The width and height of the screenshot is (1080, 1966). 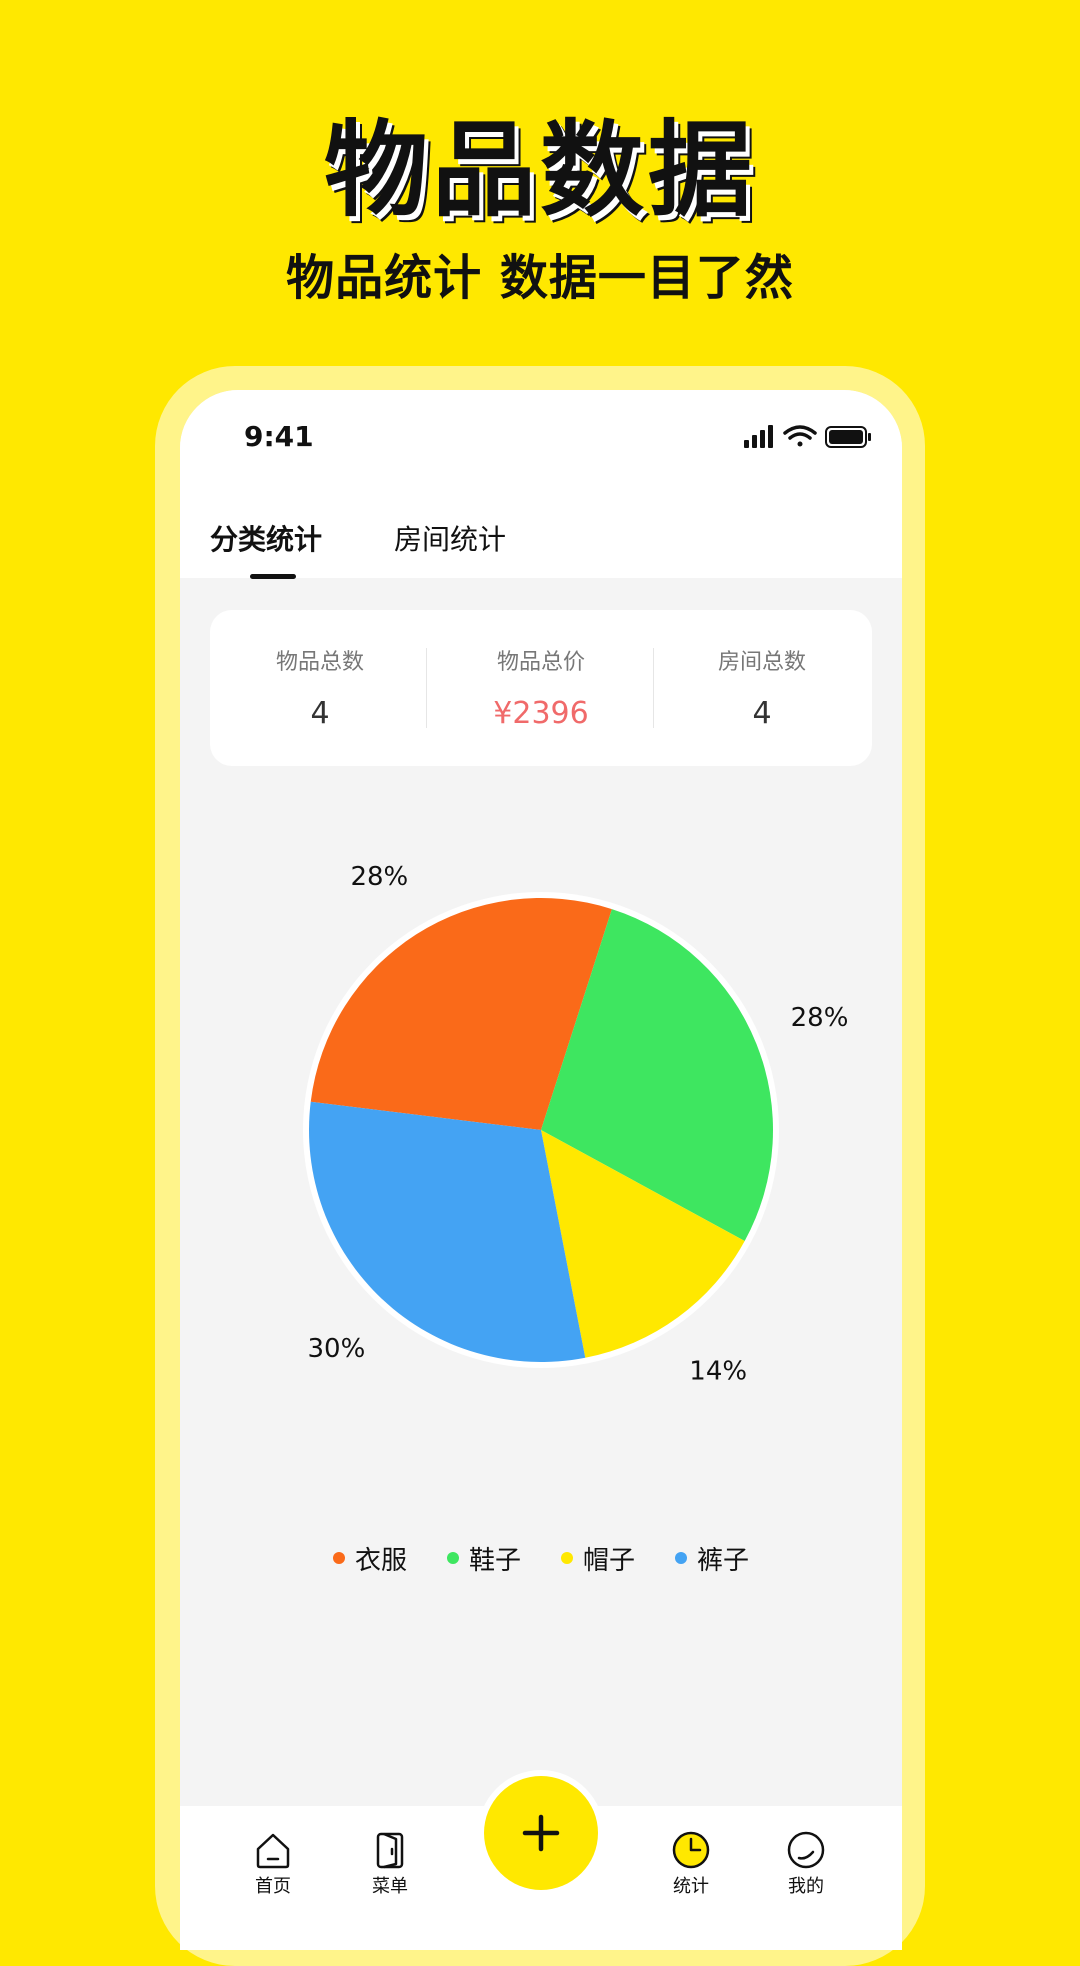 I want to click on pie-chart: 28% 28% 14% 30%, so click(x=576, y=1124).